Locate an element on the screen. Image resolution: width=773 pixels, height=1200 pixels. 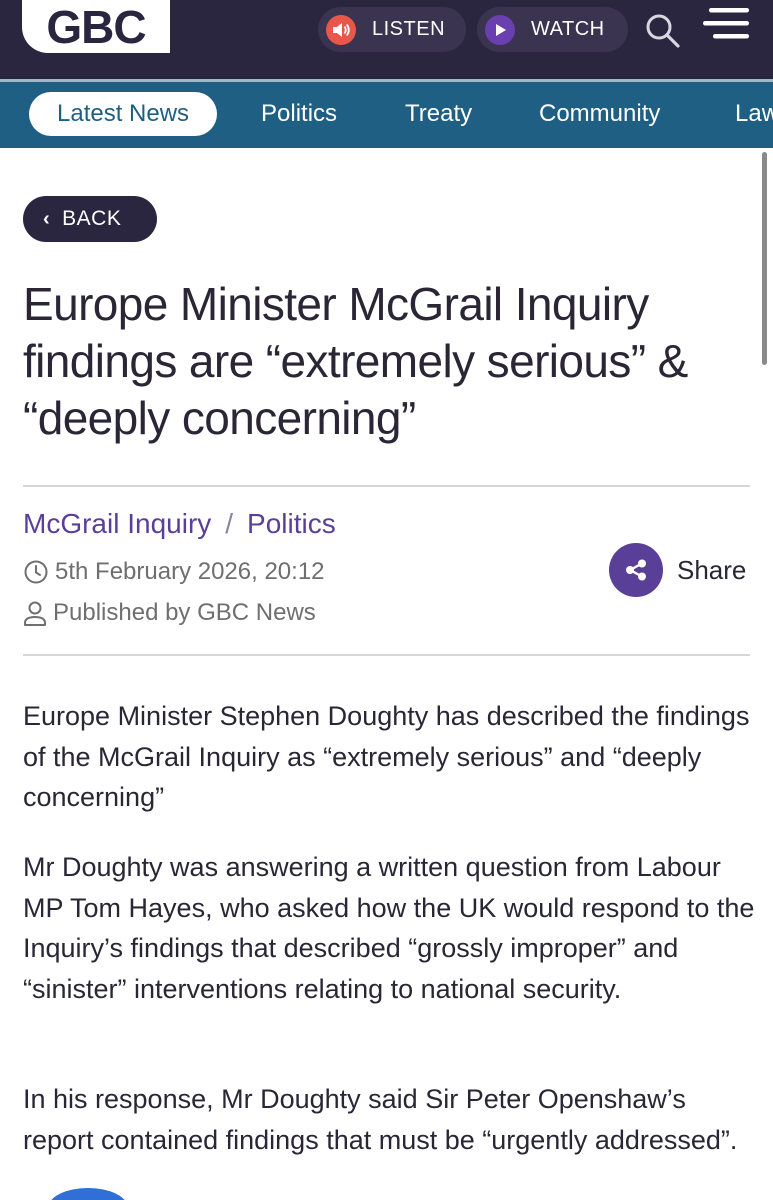
search-icon is located at coordinates (663, 31).